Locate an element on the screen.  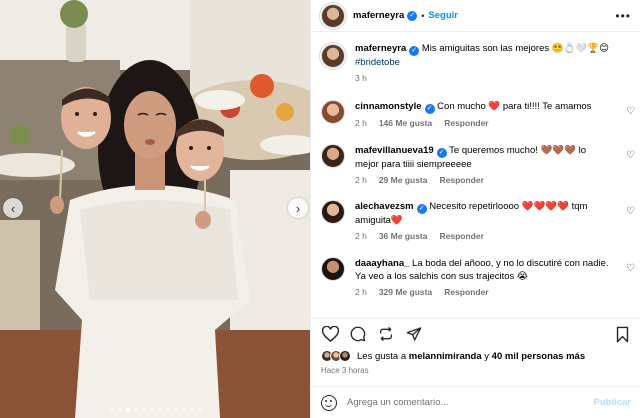
like-button is located at coordinates (330, 334).